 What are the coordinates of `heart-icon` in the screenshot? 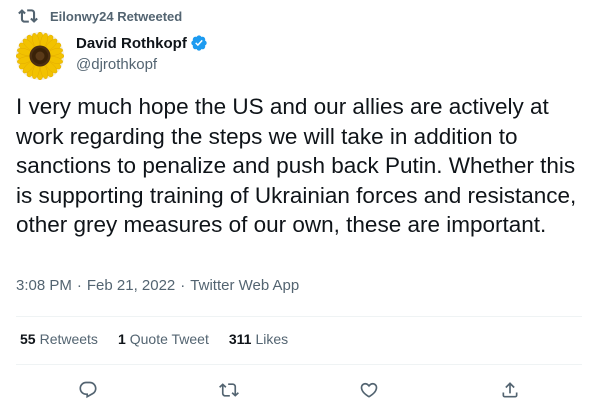 It's located at (369, 390).